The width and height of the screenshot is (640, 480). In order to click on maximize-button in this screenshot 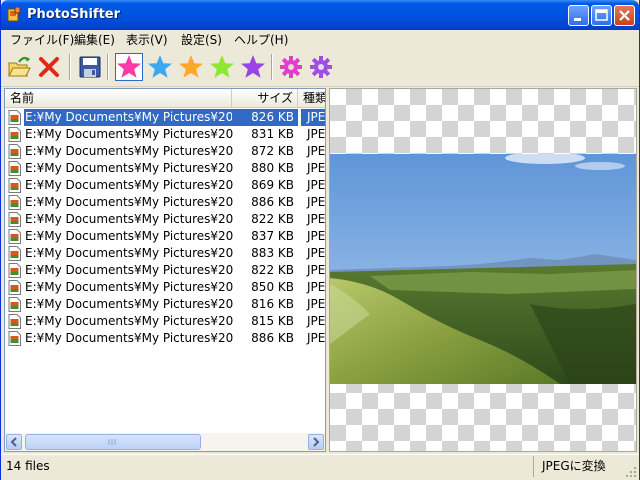, I will do `click(601, 15)`.